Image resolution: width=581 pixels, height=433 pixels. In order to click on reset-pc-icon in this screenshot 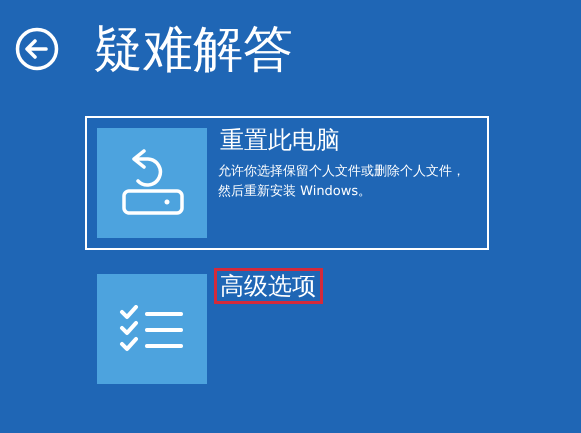, I will do `click(152, 183)`.